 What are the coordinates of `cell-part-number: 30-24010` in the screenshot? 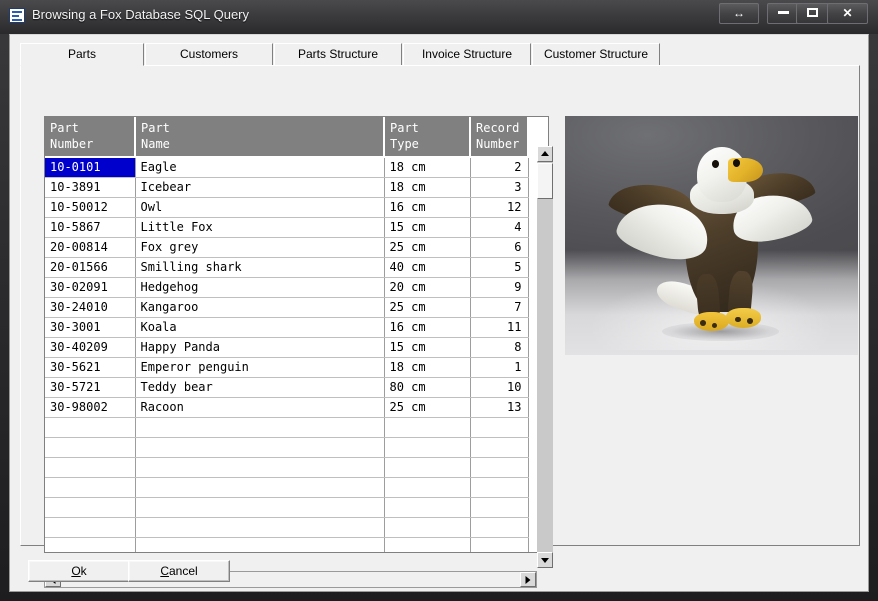 It's located at (90, 307).